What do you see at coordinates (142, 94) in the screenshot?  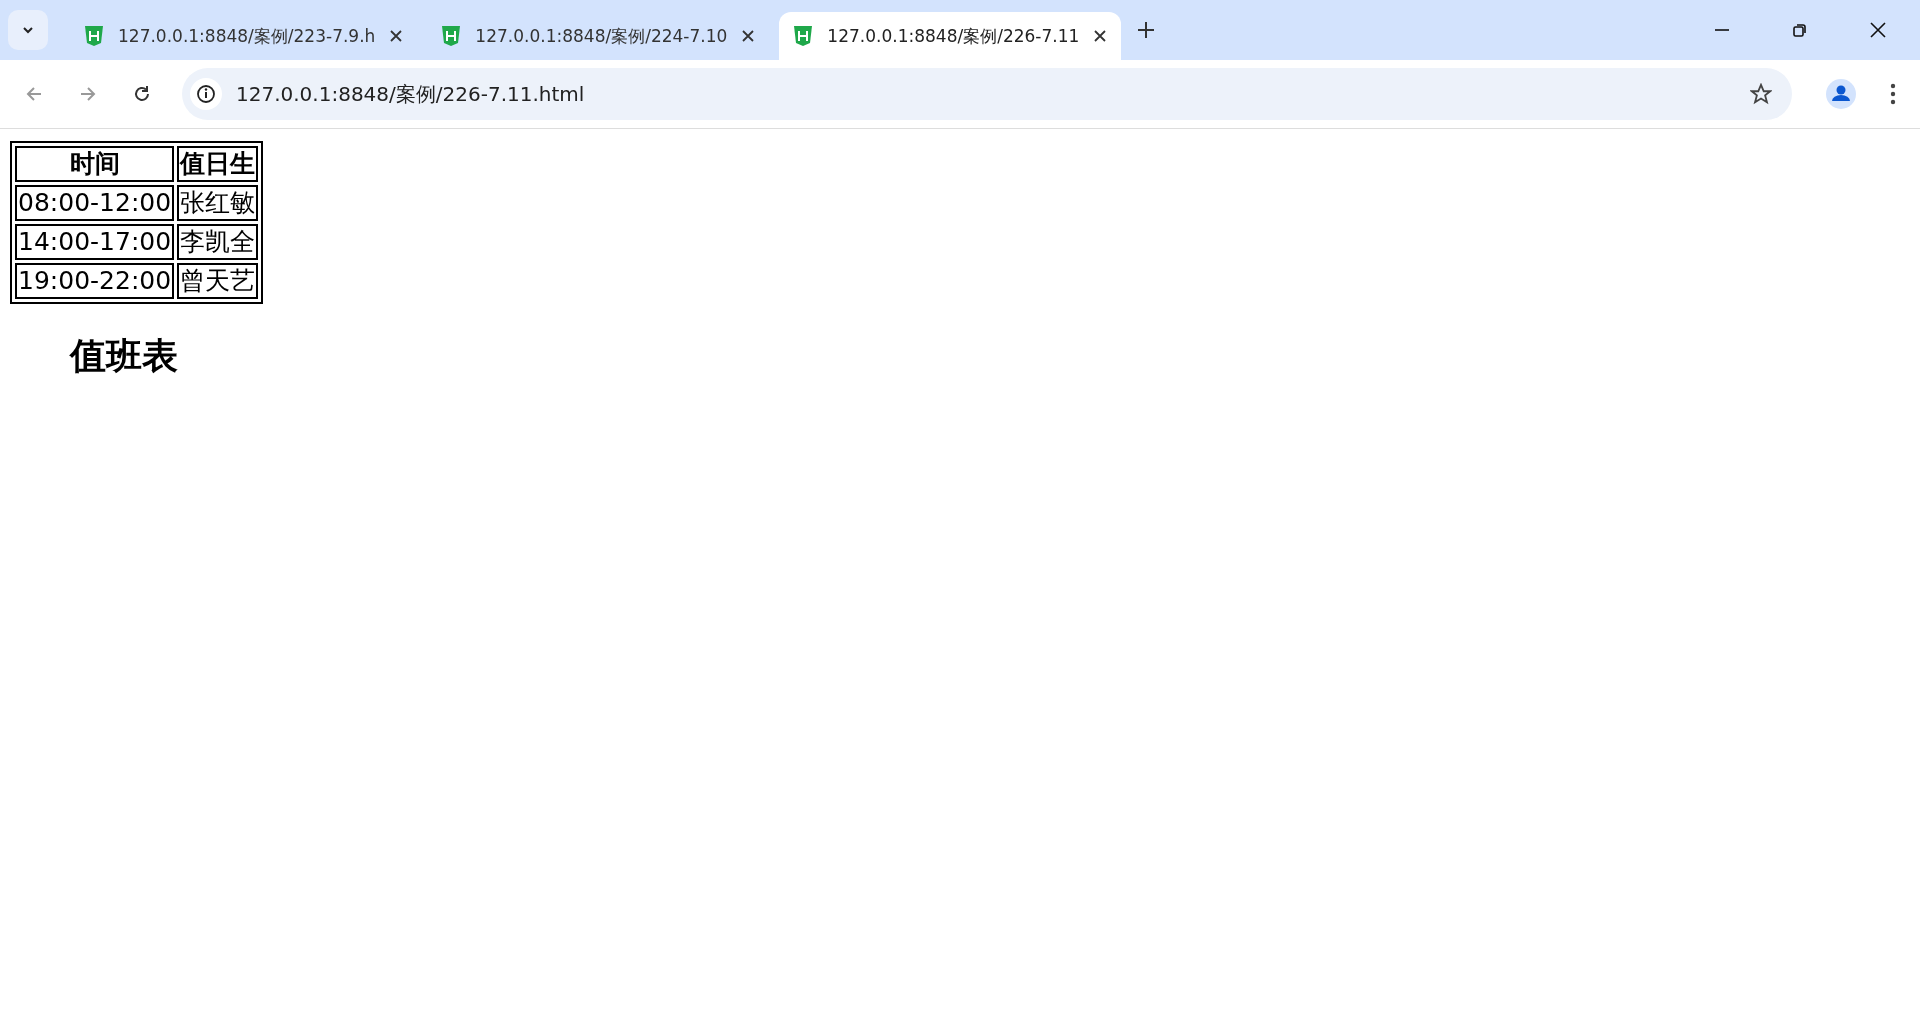 I see `reload-icon` at bounding box center [142, 94].